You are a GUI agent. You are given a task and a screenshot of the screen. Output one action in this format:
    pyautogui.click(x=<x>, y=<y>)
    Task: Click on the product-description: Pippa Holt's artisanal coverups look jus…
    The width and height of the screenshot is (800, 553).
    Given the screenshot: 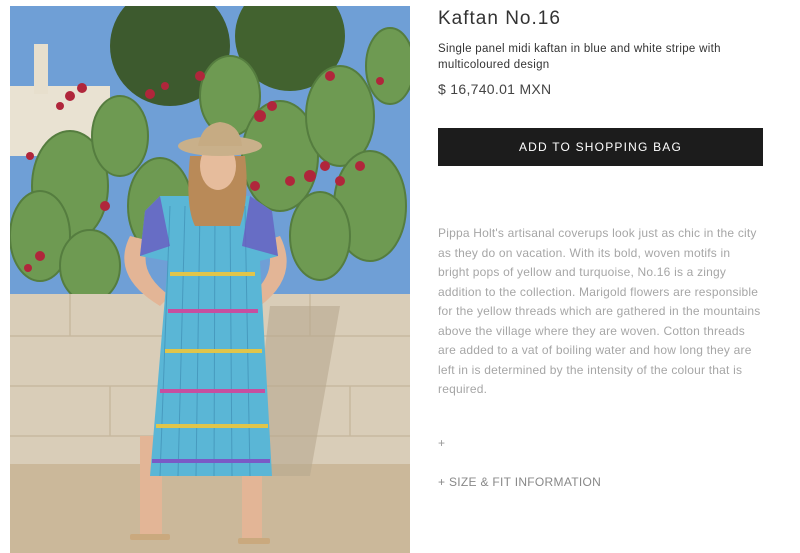 What is the action you would take?
    pyautogui.click(x=599, y=311)
    